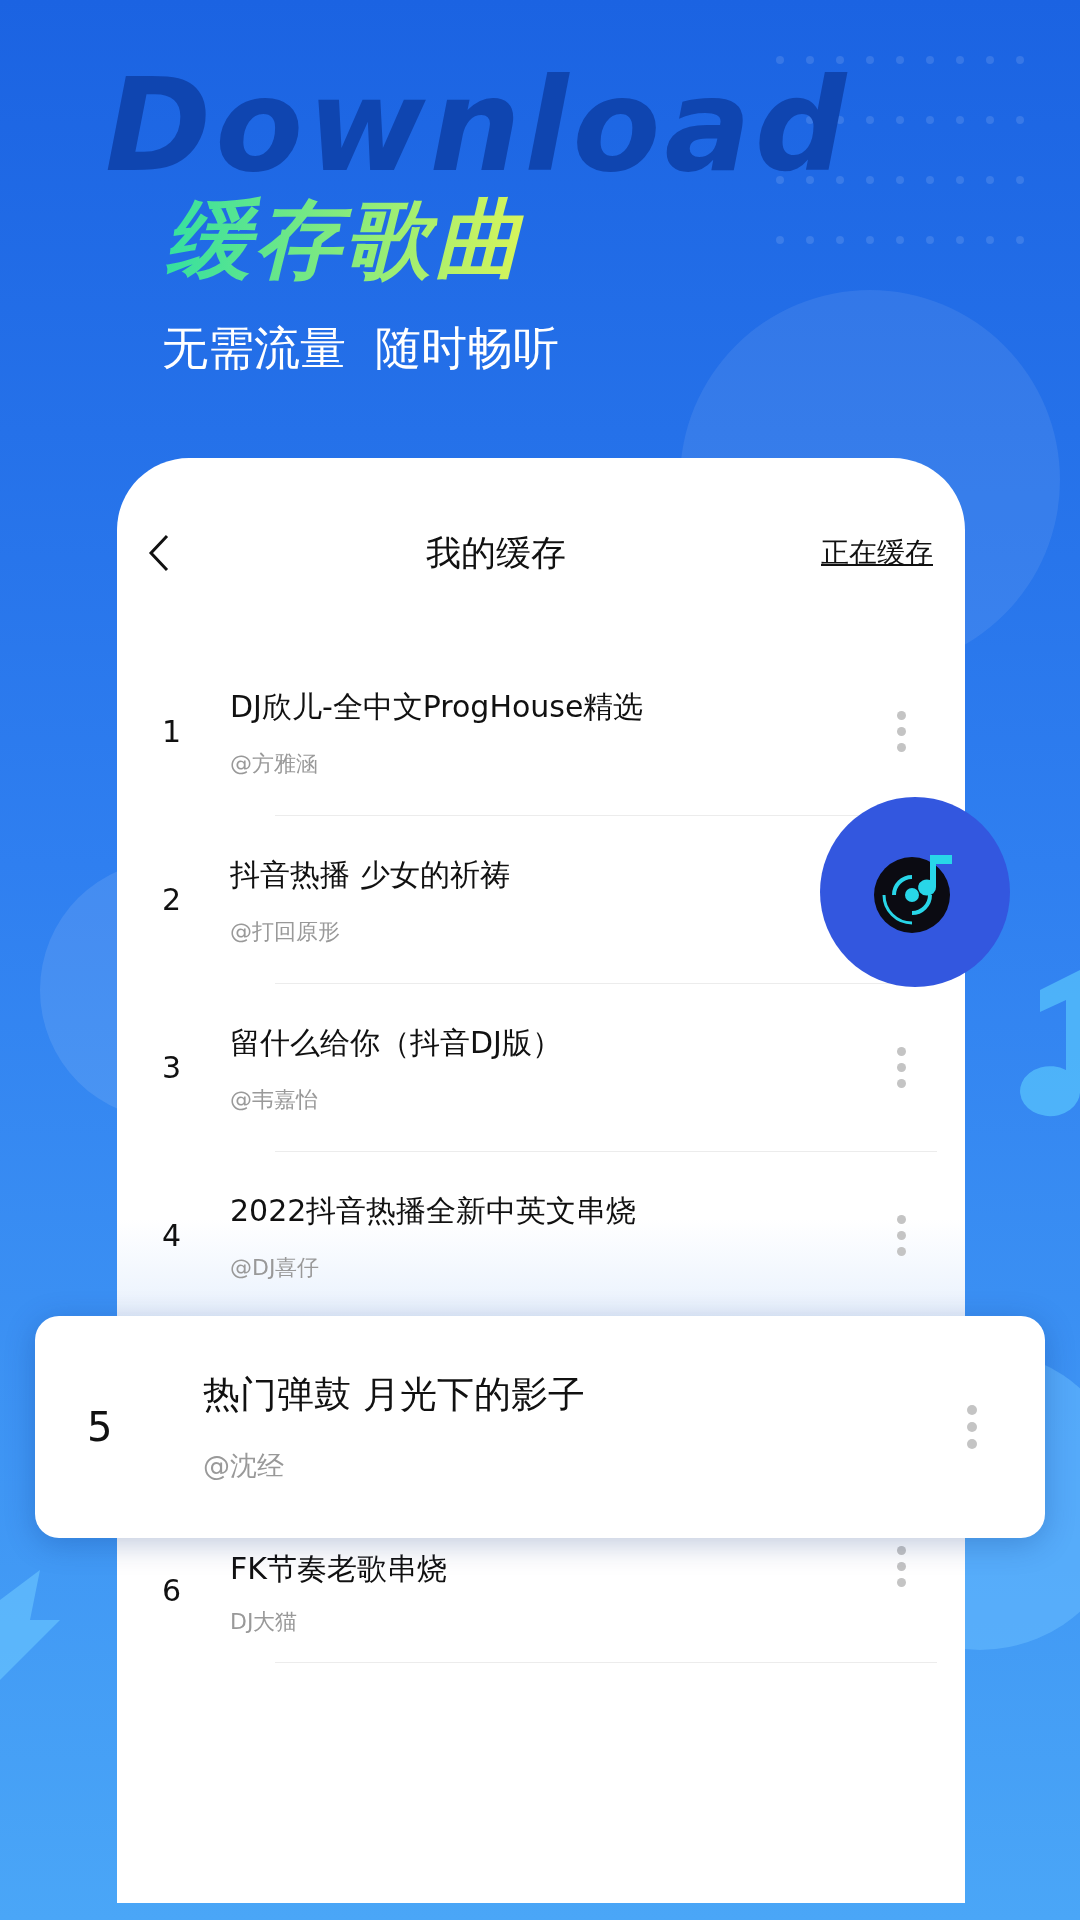  What do you see at coordinates (496, 553) in the screenshot?
I see `screen-title: 我的缓存` at bounding box center [496, 553].